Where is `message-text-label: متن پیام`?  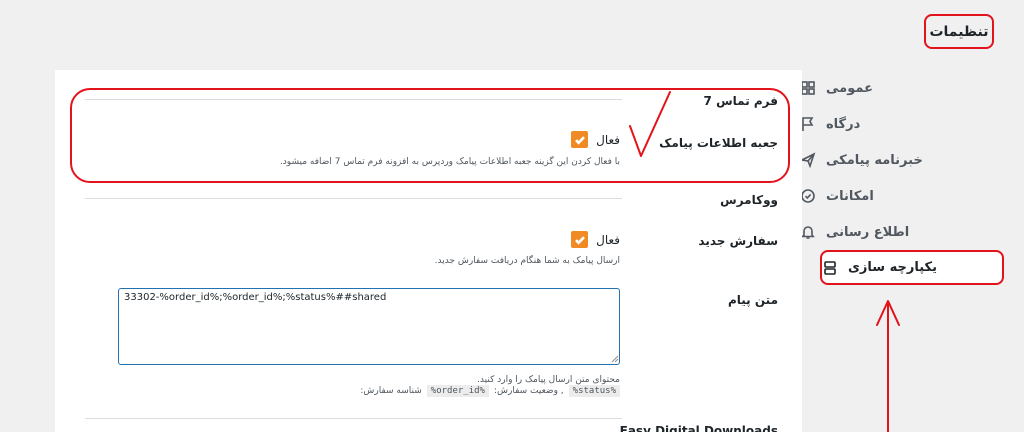
message-text-label: متن پیام is located at coordinates (752, 300).